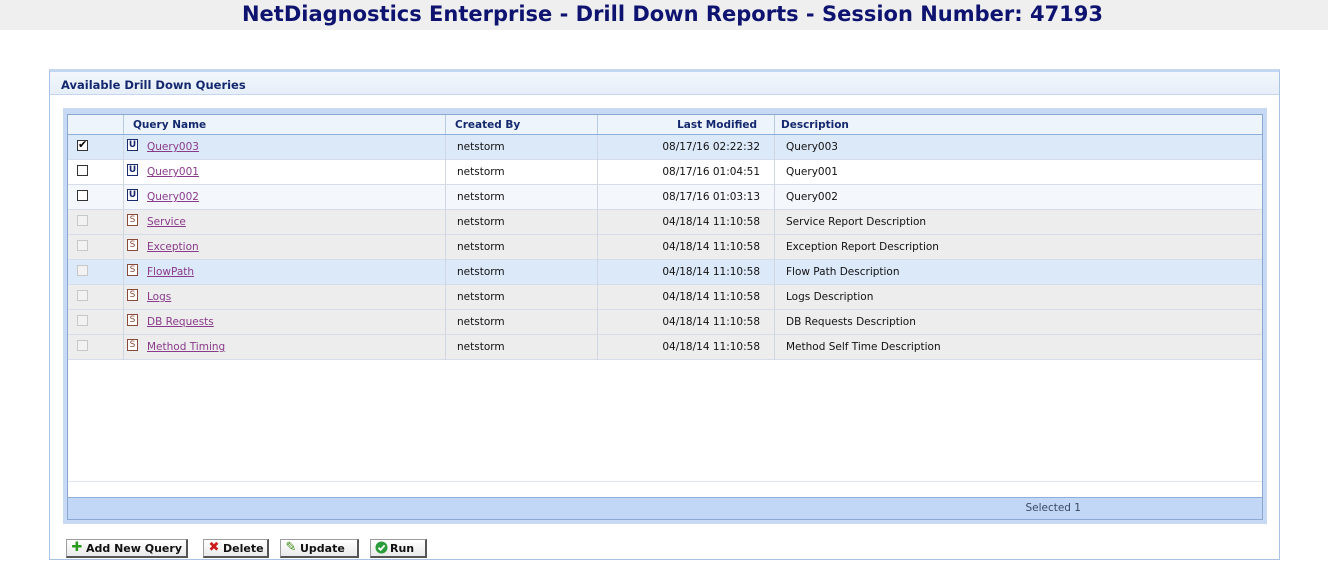  I want to click on query-name-link: Exception, so click(173, 247).